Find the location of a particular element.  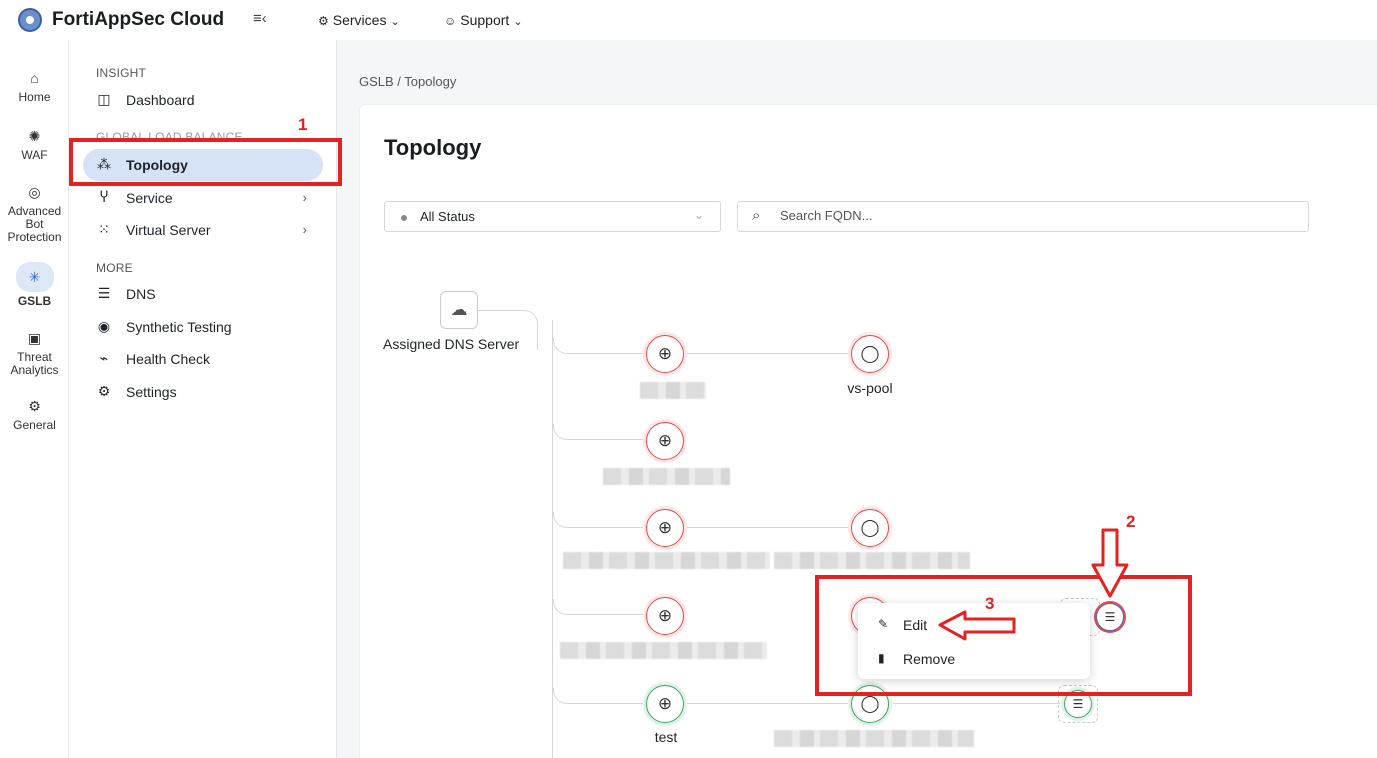

bot-icon: ◎ is located at coordinates (34, 192).